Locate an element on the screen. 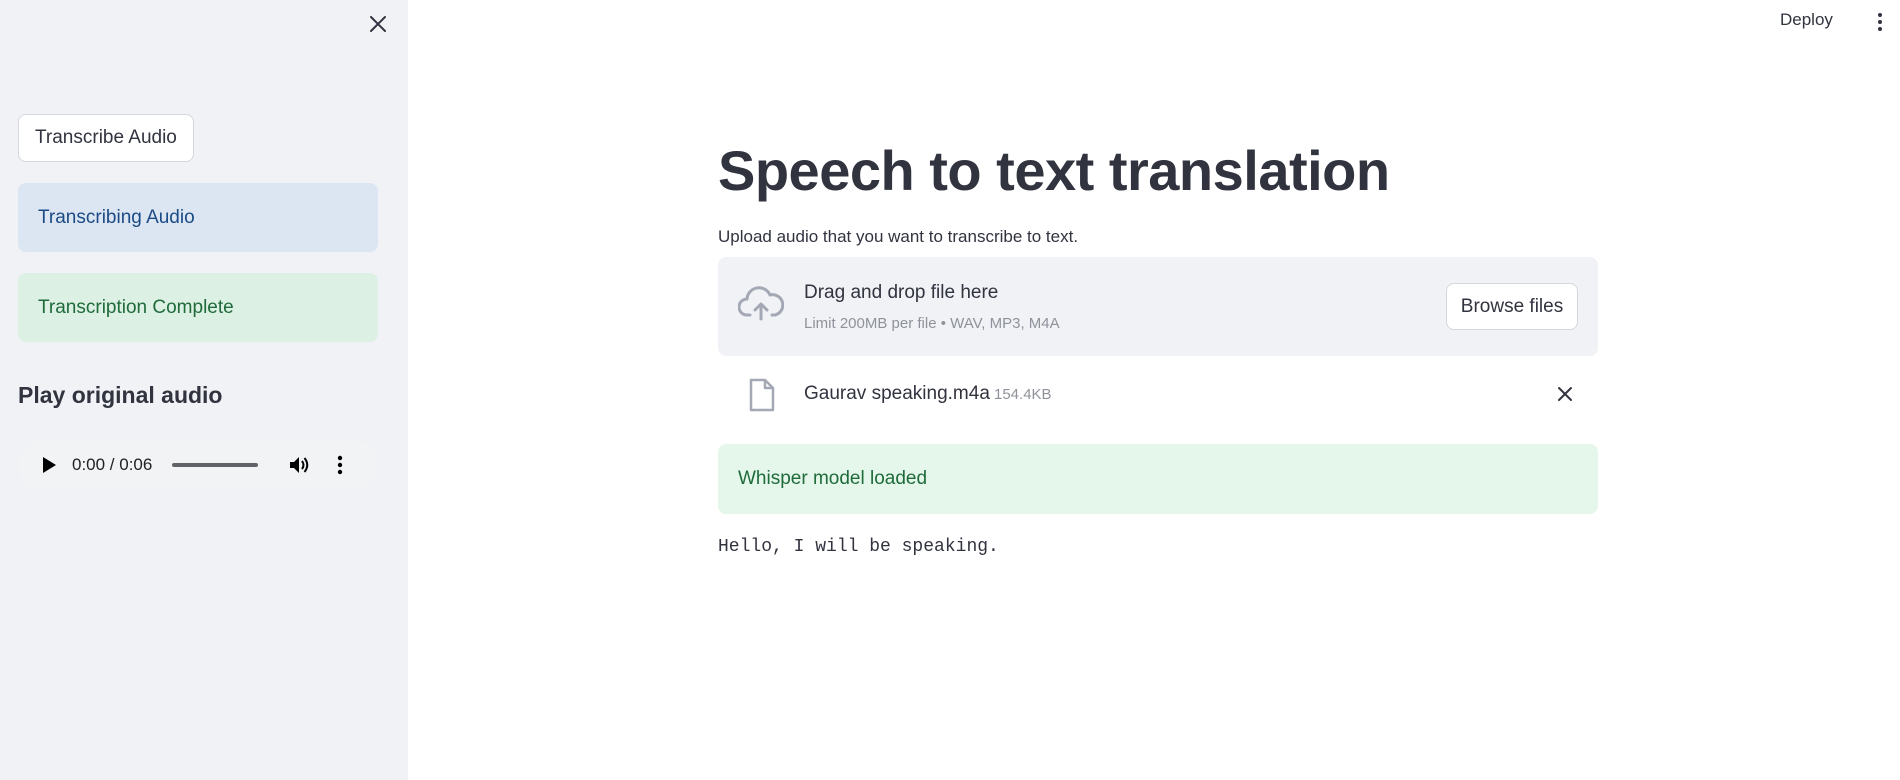 This screenshot has width=1900, height=780. file-icon is located at coordinates (762, 395).